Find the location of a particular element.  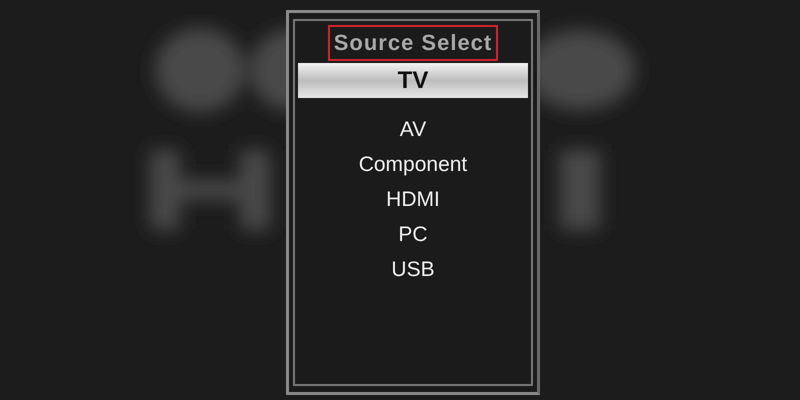

menu-title: Source Select is located at coordinates (413, 43).